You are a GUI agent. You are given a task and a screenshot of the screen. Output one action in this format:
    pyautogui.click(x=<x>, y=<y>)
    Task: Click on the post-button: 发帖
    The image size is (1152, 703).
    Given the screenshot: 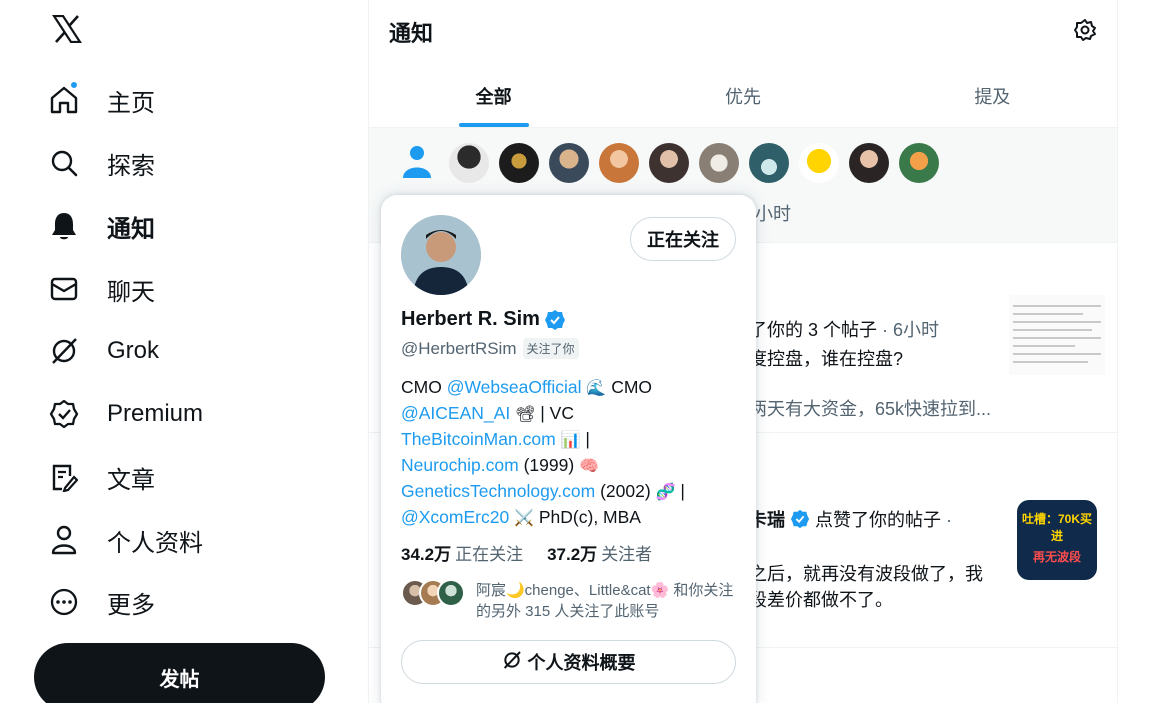 What is the action you would take?
    pyautogui.click(x=179, y=673)
    